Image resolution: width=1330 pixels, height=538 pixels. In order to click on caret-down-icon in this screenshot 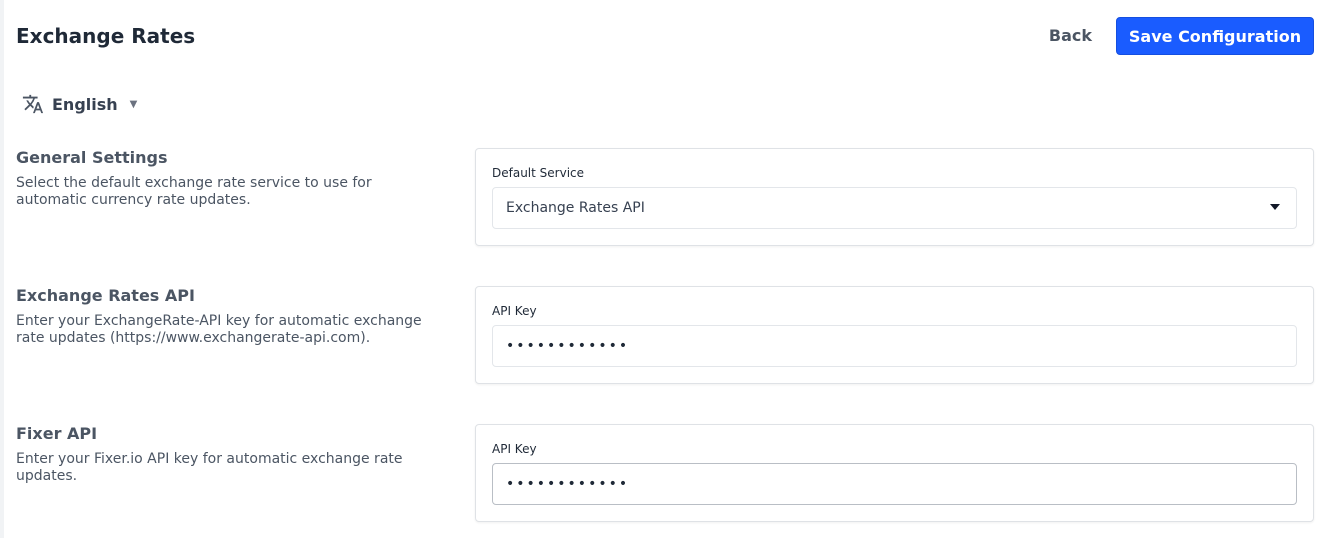, I will do `click(1275, 207)`.